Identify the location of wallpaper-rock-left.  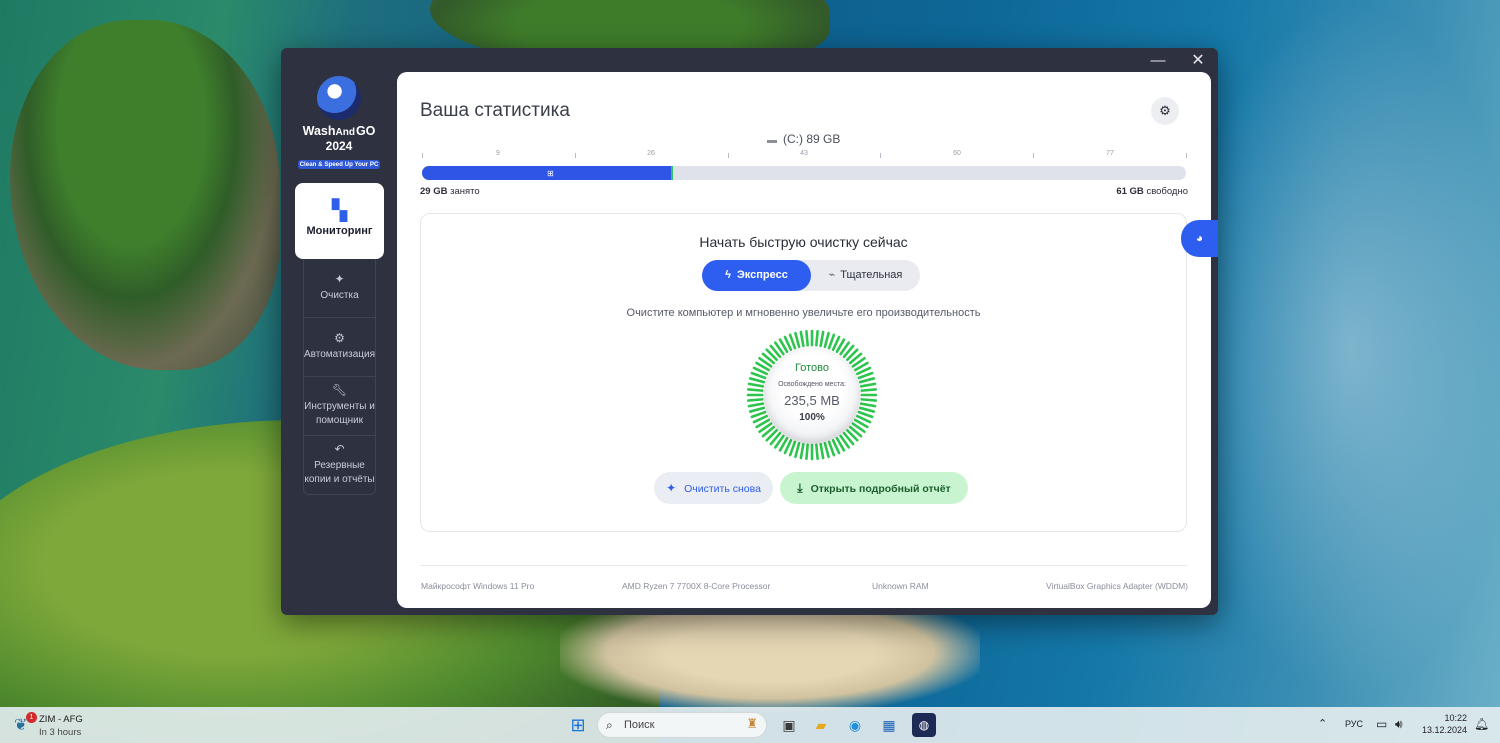
(145, 195).